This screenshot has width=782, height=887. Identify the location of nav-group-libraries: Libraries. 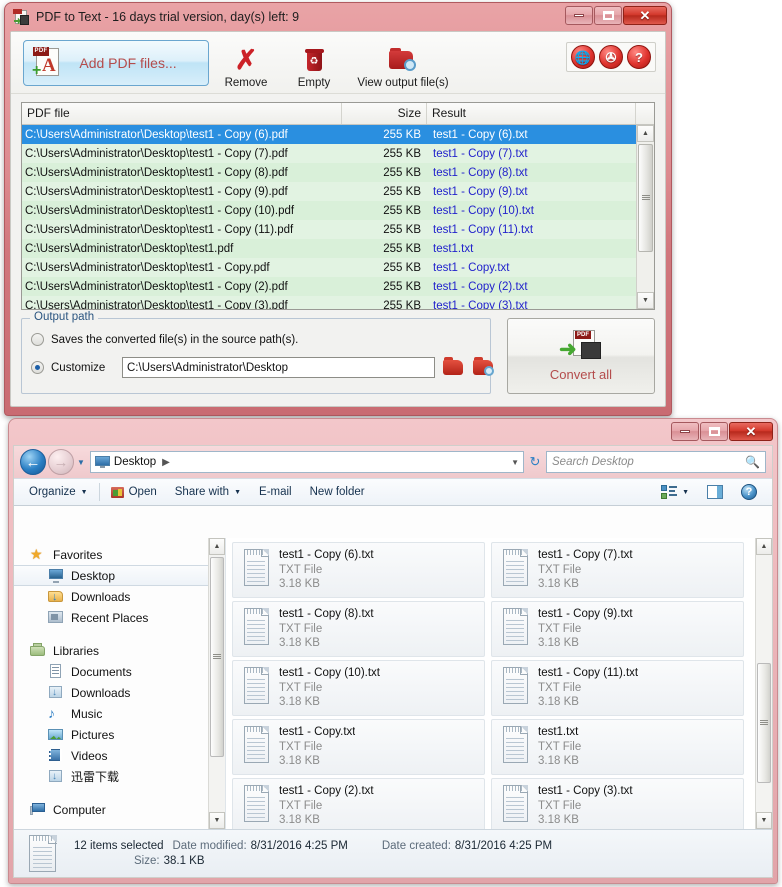
(119, 650).